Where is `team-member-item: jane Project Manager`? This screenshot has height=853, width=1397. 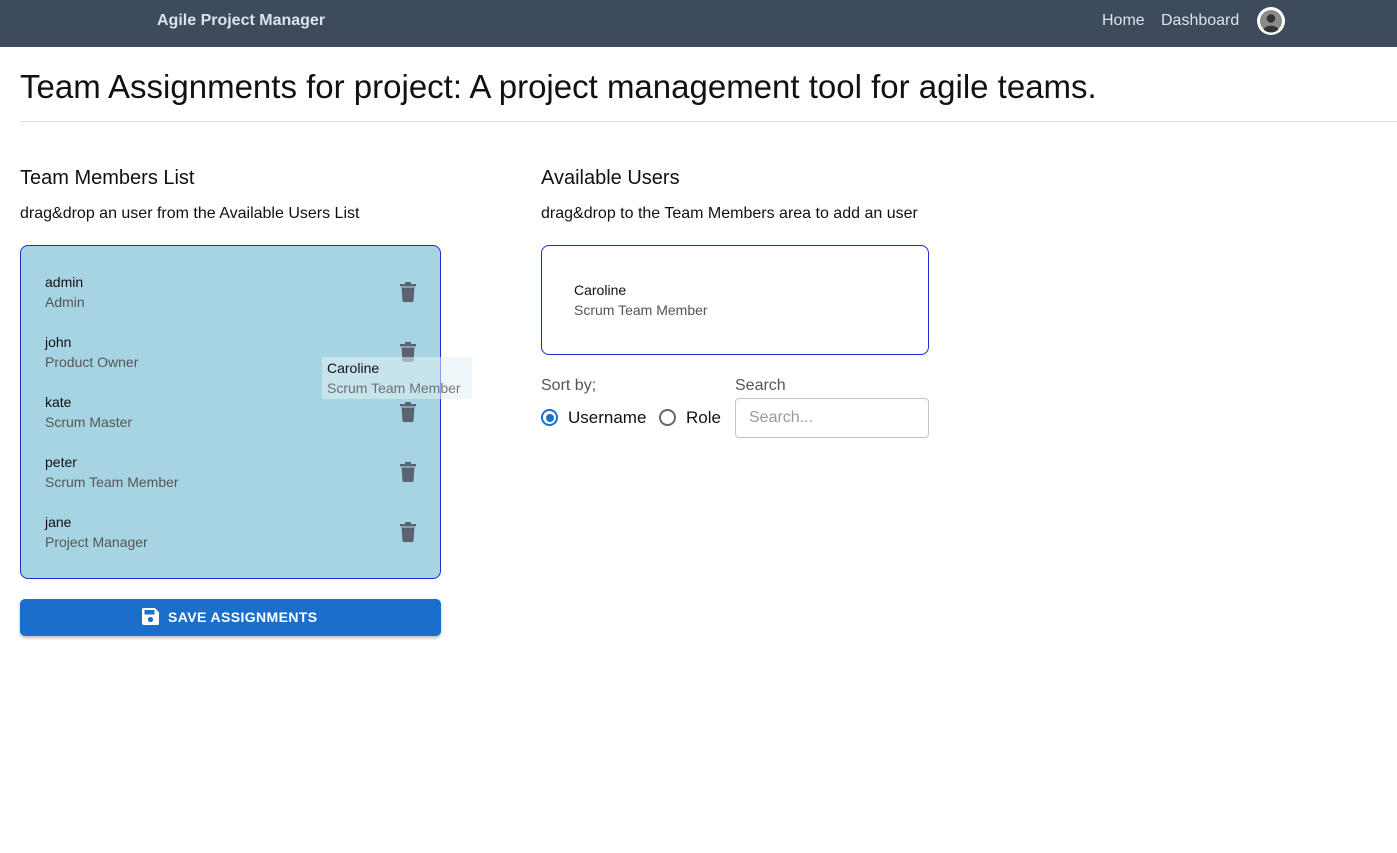
team-member-item: jane Project Manager is located at coordinates (230, 539).